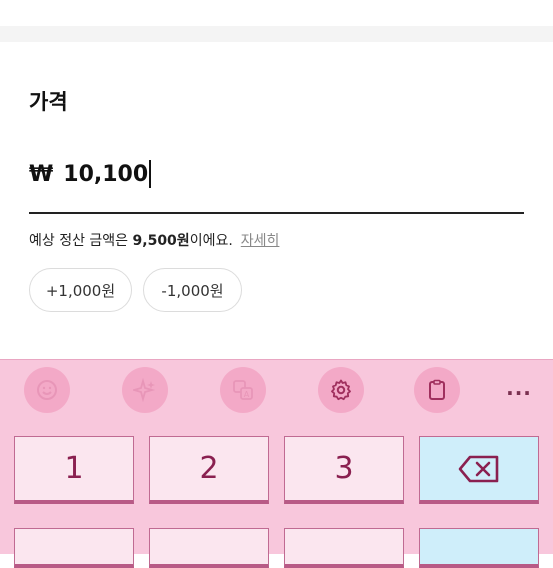 The height and width of the screenshot is (568, 553). I want to click on settlement-amount: 9,500원, so click(161, 241).